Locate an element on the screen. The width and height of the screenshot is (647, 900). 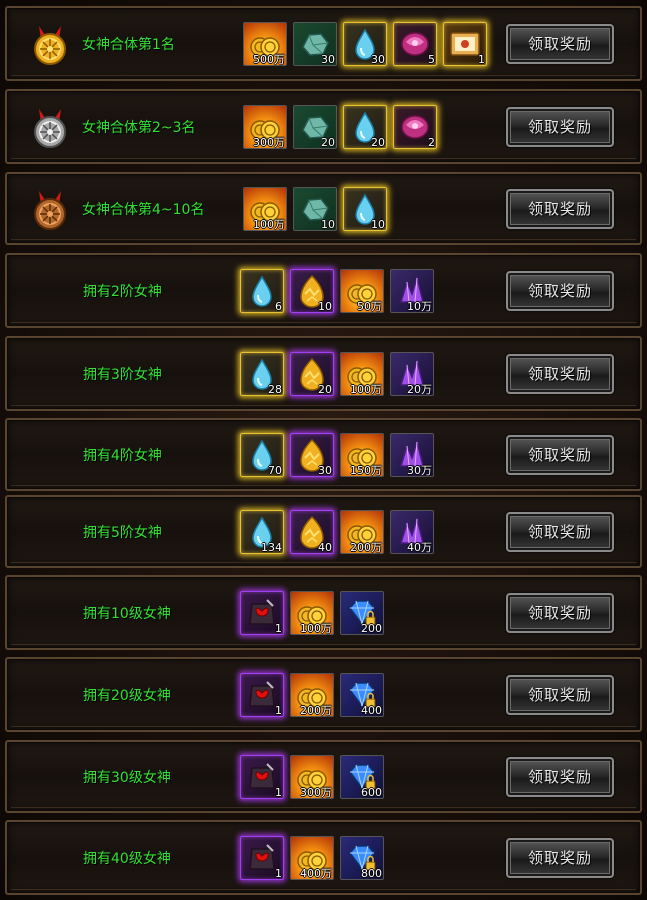
reward-item-slot: 28 is located at coordinates (262, 373).